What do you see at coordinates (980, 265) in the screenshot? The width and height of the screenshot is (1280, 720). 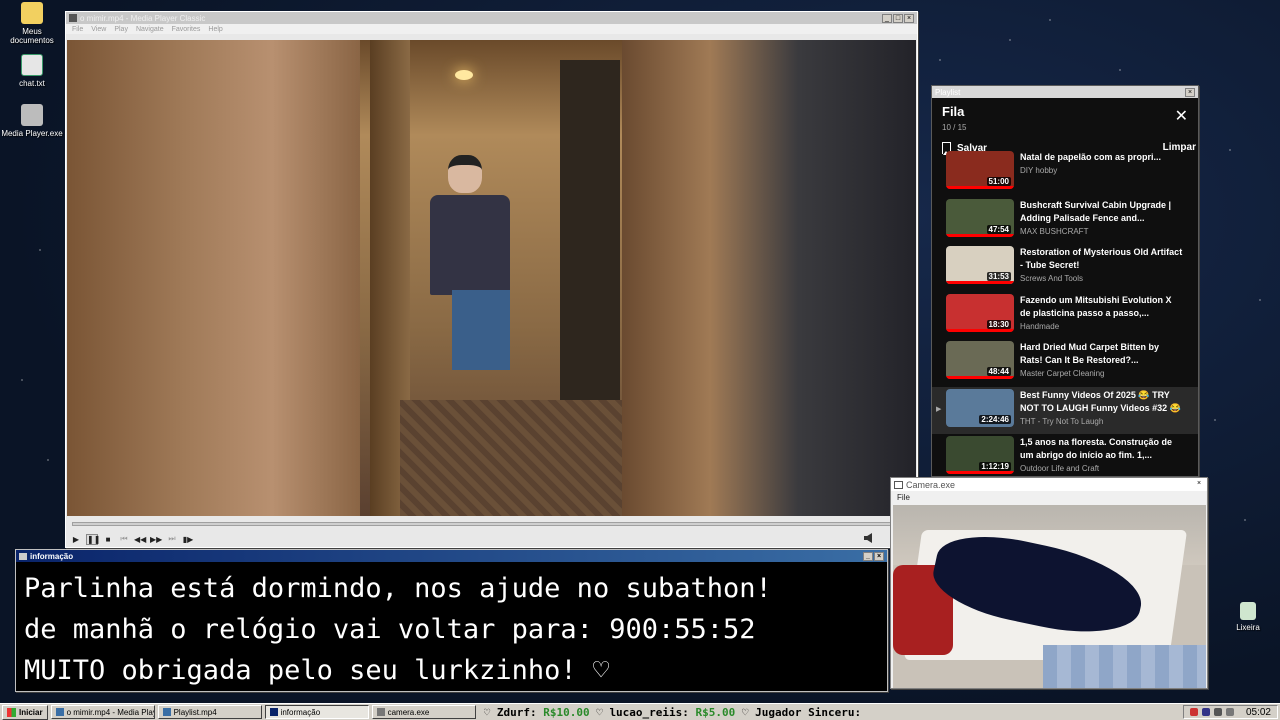 I see `video-thumbnail: 31:53` at bounding box center [980, 265].